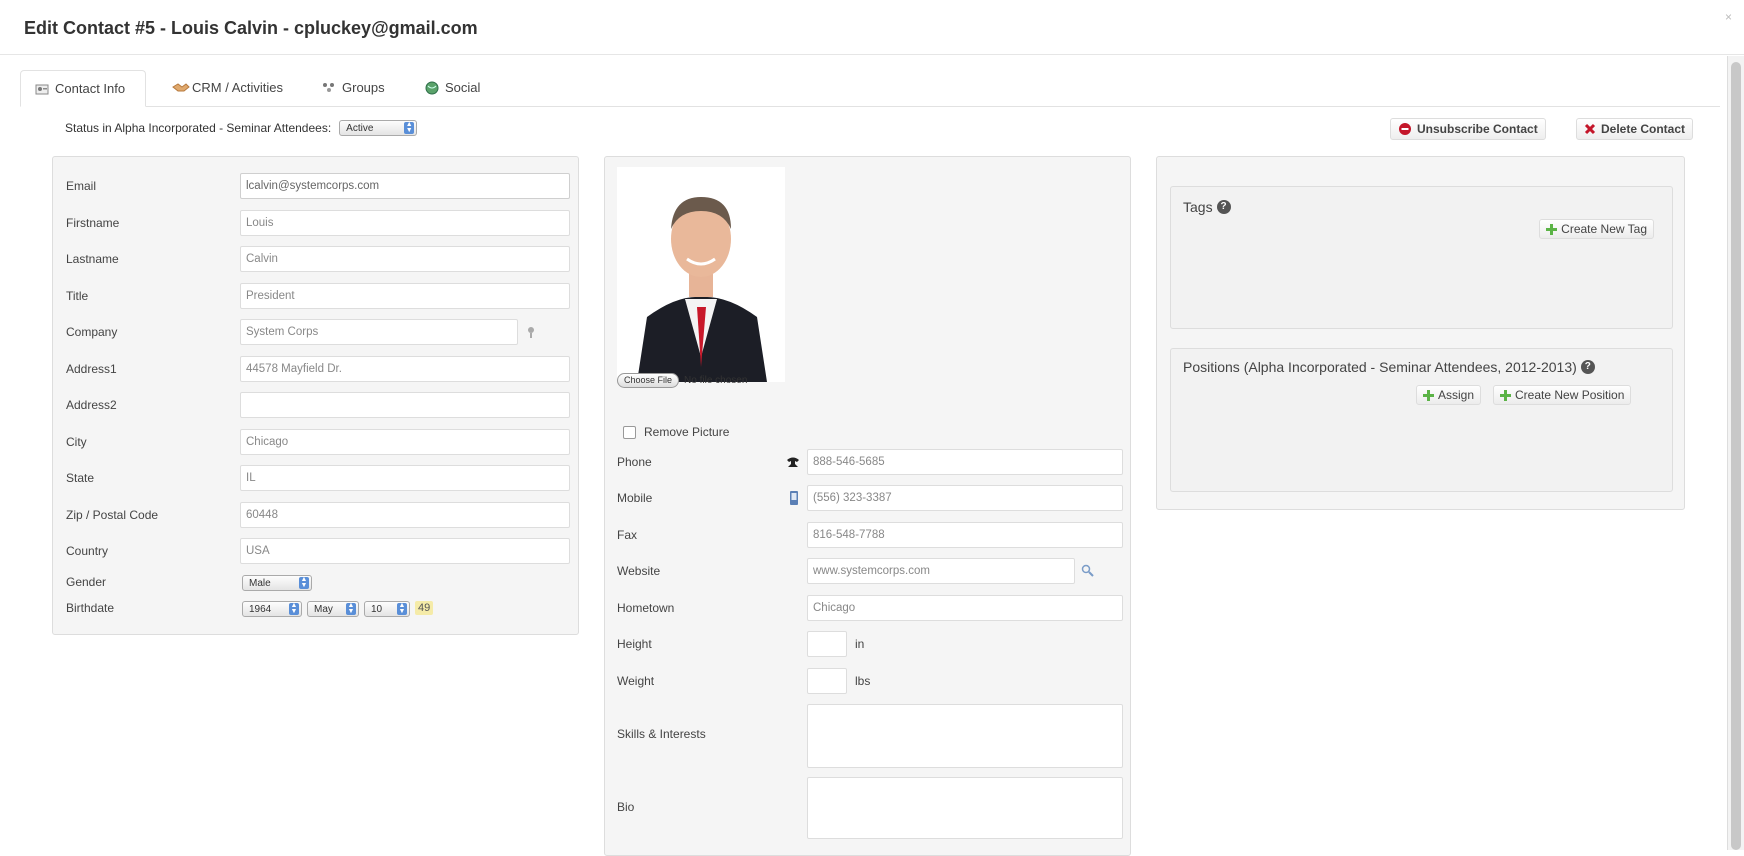 This screenshot has width=1744, height=856. I want to click on remove-picture-checkbox, so click(629, 432).